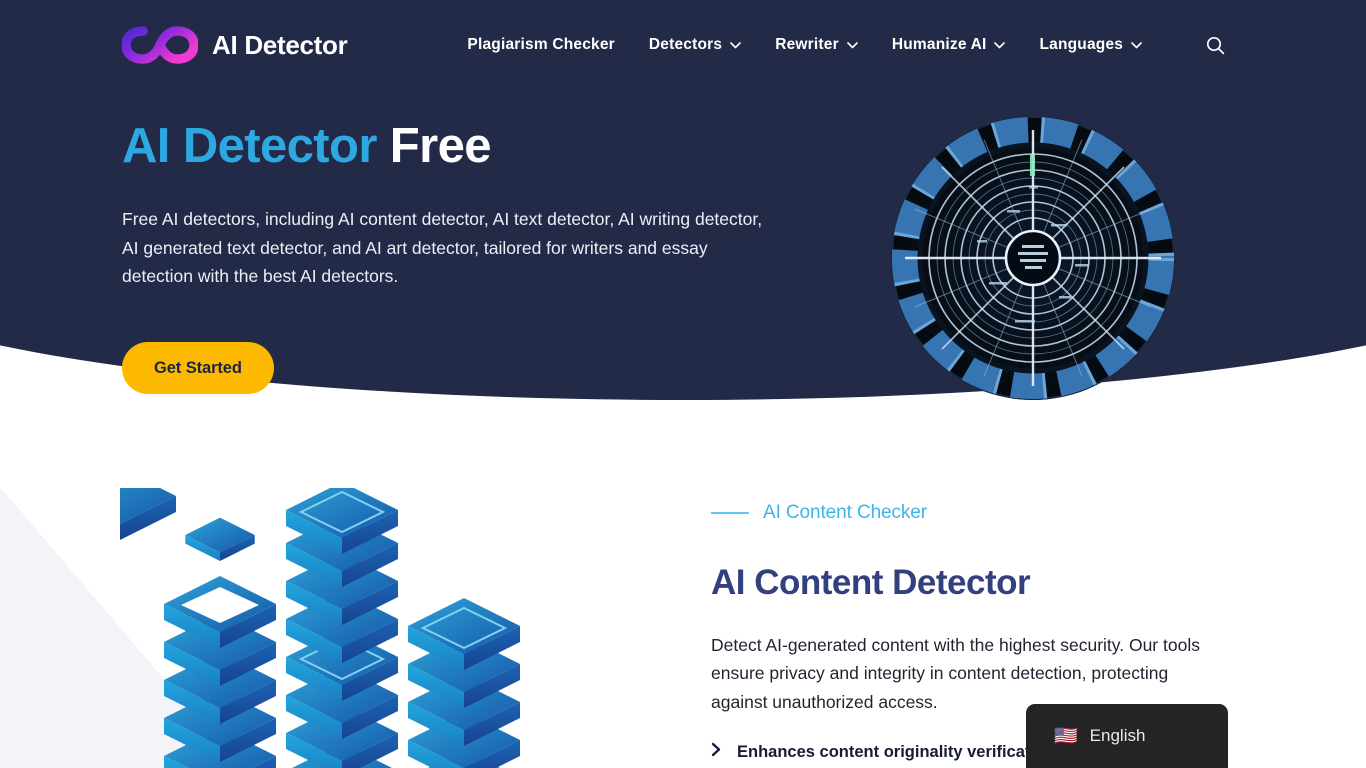  What do you see at coordinates (807, 44) in the screenshot?
I see `nav-item-label: Rewriter` at bounding box center [807, 44].